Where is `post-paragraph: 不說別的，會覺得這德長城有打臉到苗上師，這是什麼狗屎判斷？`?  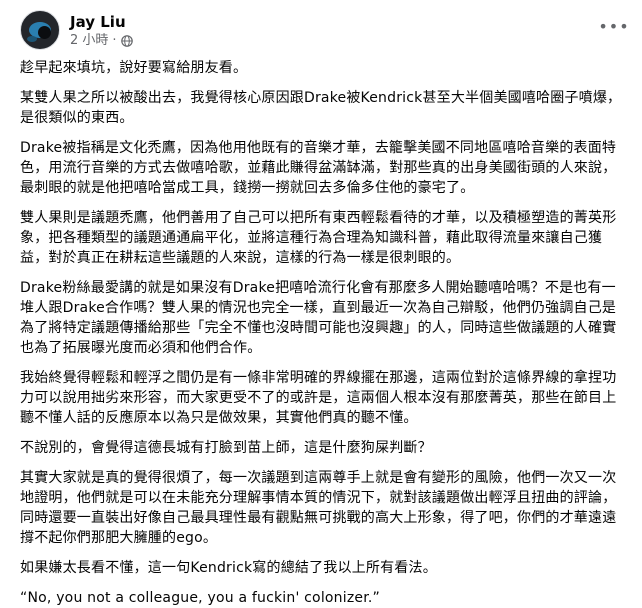 post-paragraph: 不說別的，會覺得這德長城有打臉到苗上師，這是什麼狗屎判斷？ is located at coordinates (226, 448).